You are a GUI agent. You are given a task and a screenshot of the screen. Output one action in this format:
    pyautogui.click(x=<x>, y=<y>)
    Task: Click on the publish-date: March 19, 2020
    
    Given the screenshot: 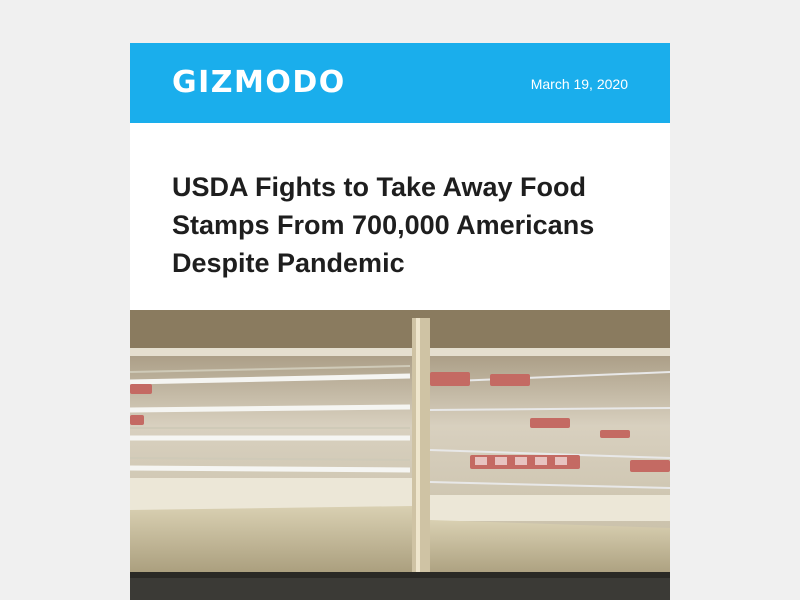 What is the action you would take?
    pyautogui.click(x=579, y=84)
    